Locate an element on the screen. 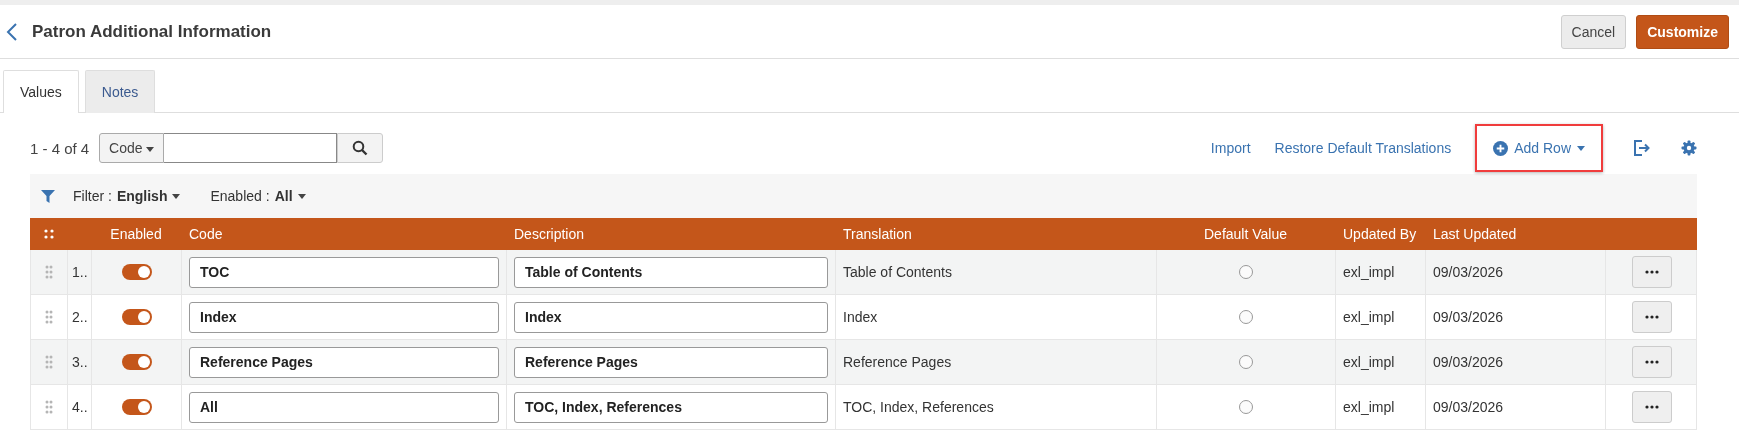  filter-dropdown: Enabled : All is located at coordinates (258, 196).